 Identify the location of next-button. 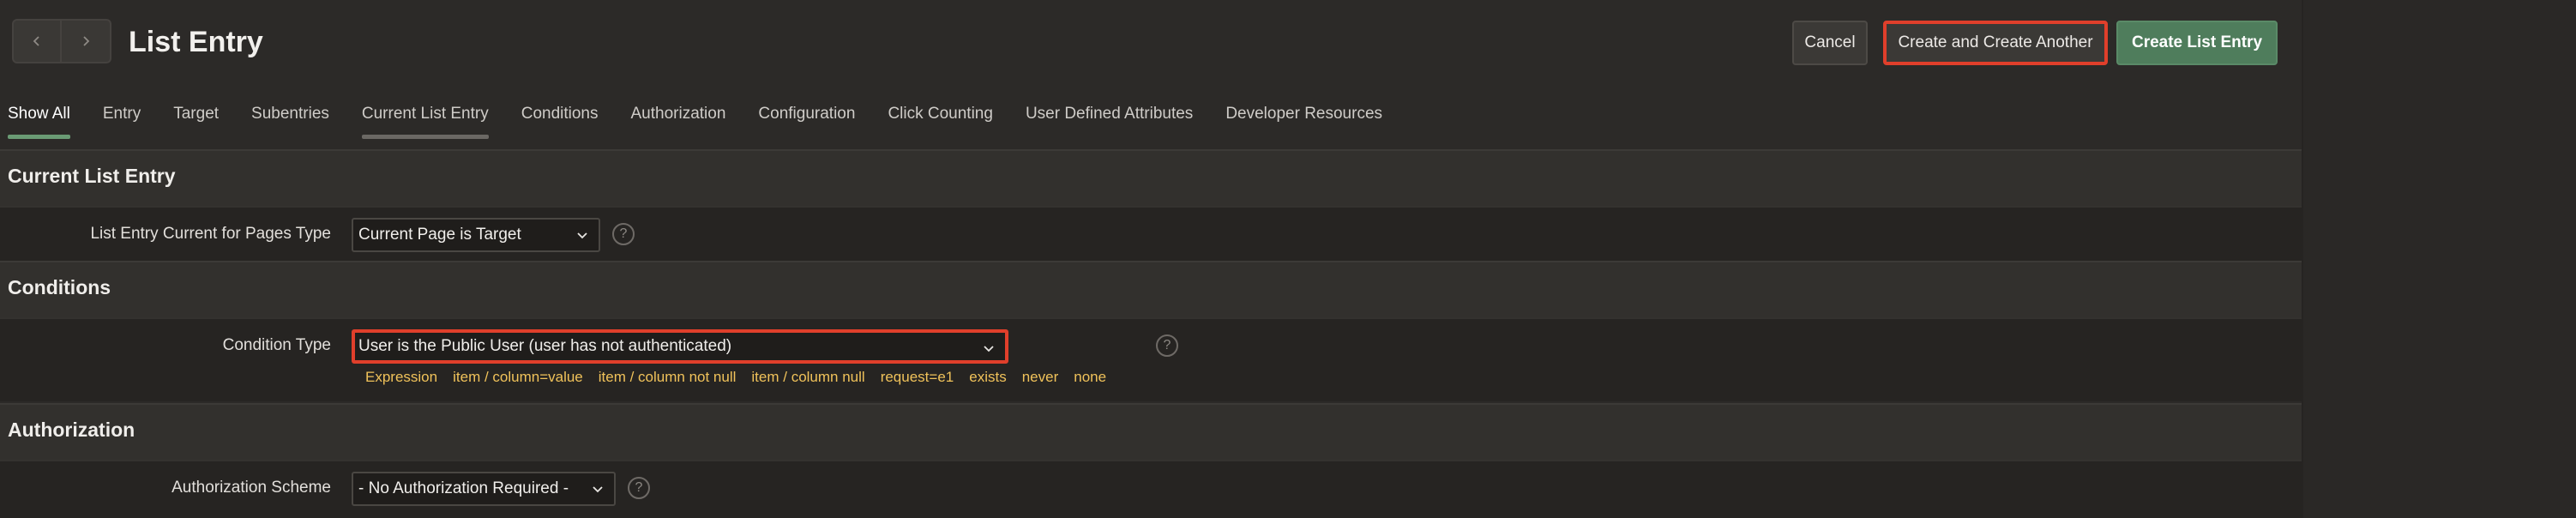
(86, 41).